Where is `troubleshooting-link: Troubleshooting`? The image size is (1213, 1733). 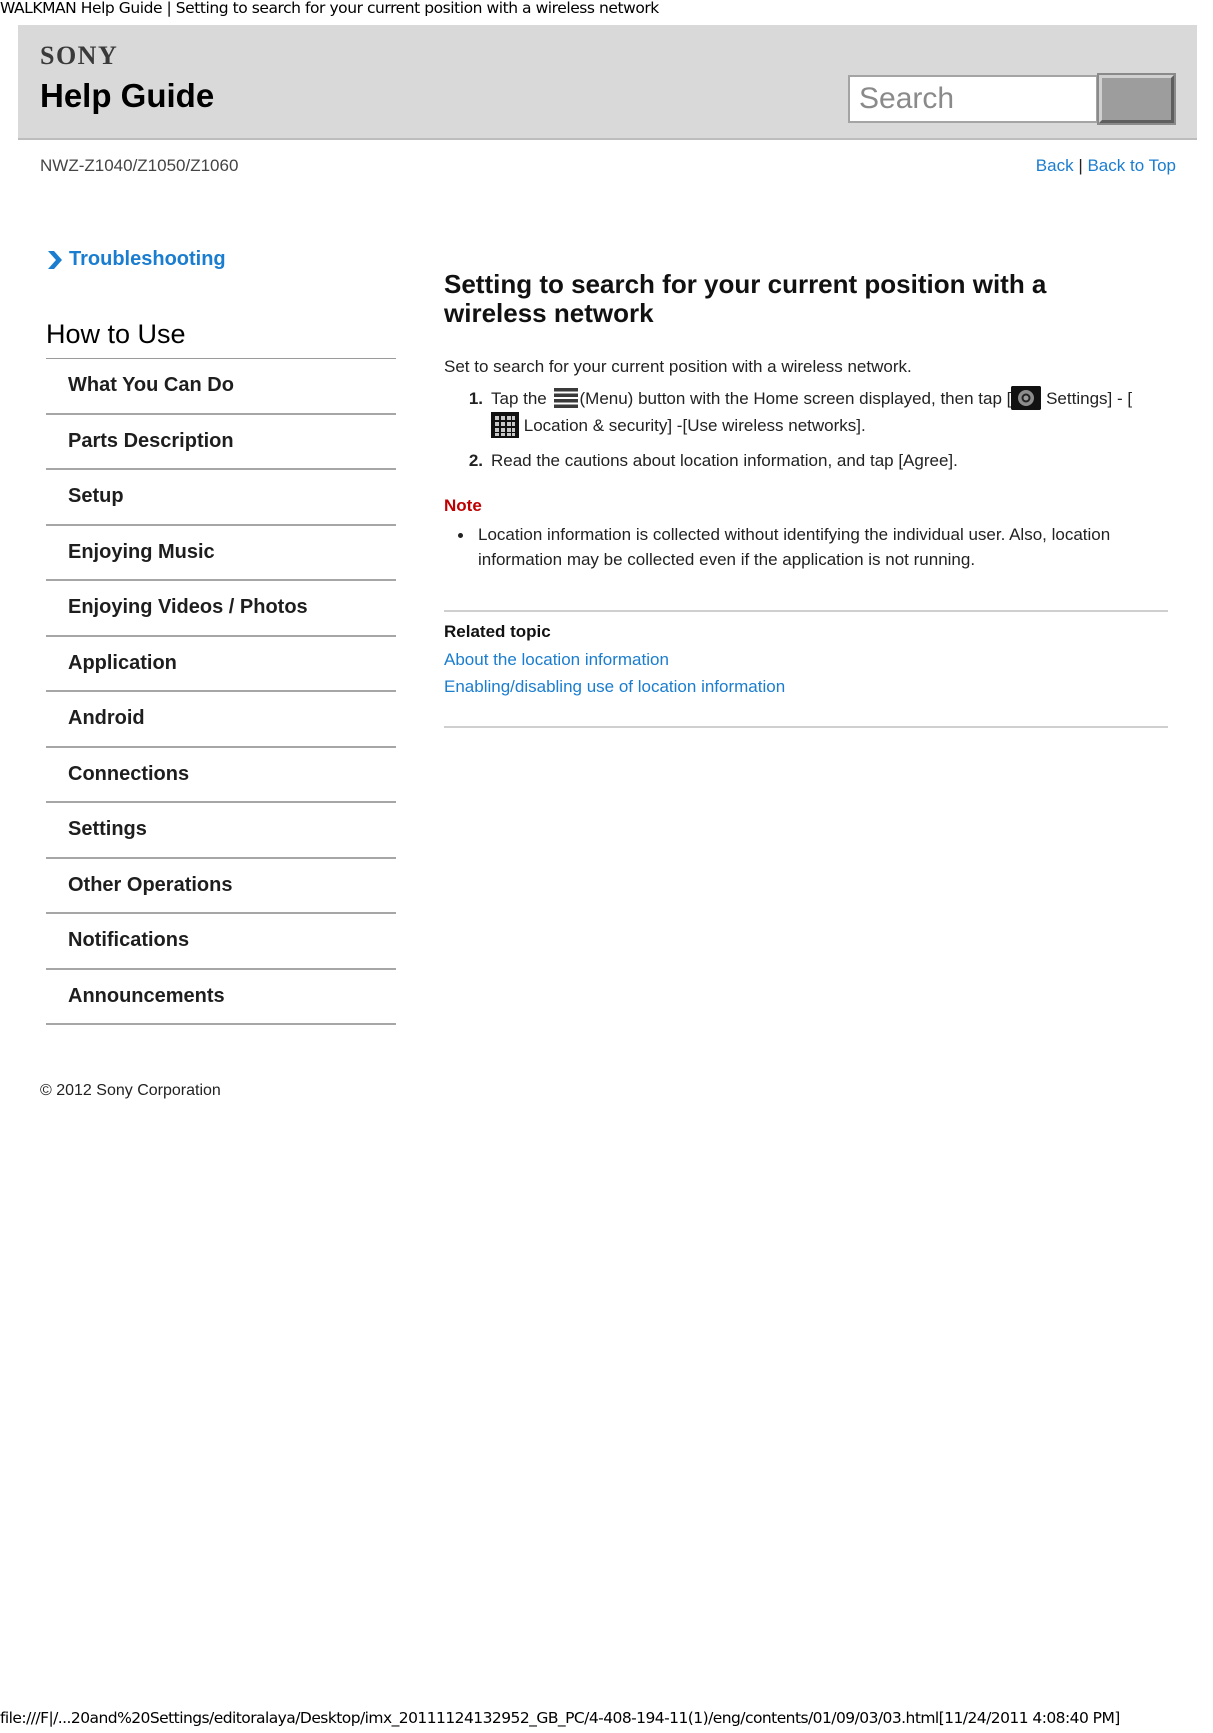
troubleshooting-link: Troubleshooting is located at coordinates (221, 259).